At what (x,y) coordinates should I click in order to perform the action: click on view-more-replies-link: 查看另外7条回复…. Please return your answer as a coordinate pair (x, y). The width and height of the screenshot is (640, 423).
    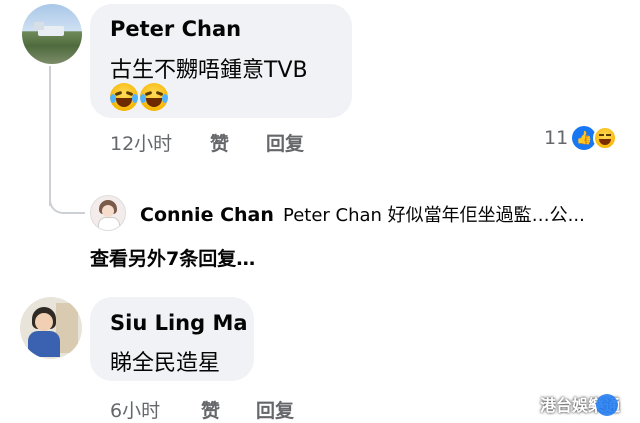
    Looking at the image, I should click on (172, 257).